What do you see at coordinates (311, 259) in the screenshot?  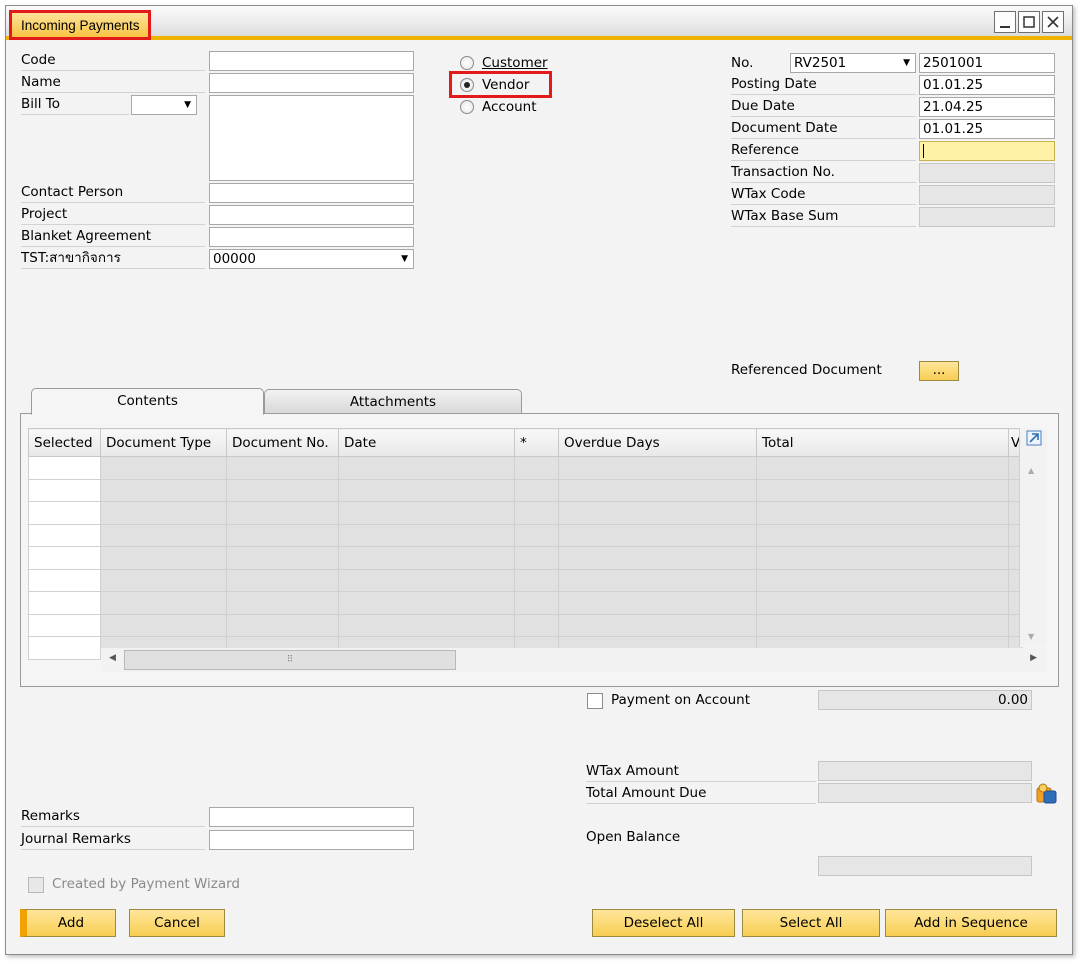 I see `branch-select: 00000 ▼` at bounding box center [311, 259].